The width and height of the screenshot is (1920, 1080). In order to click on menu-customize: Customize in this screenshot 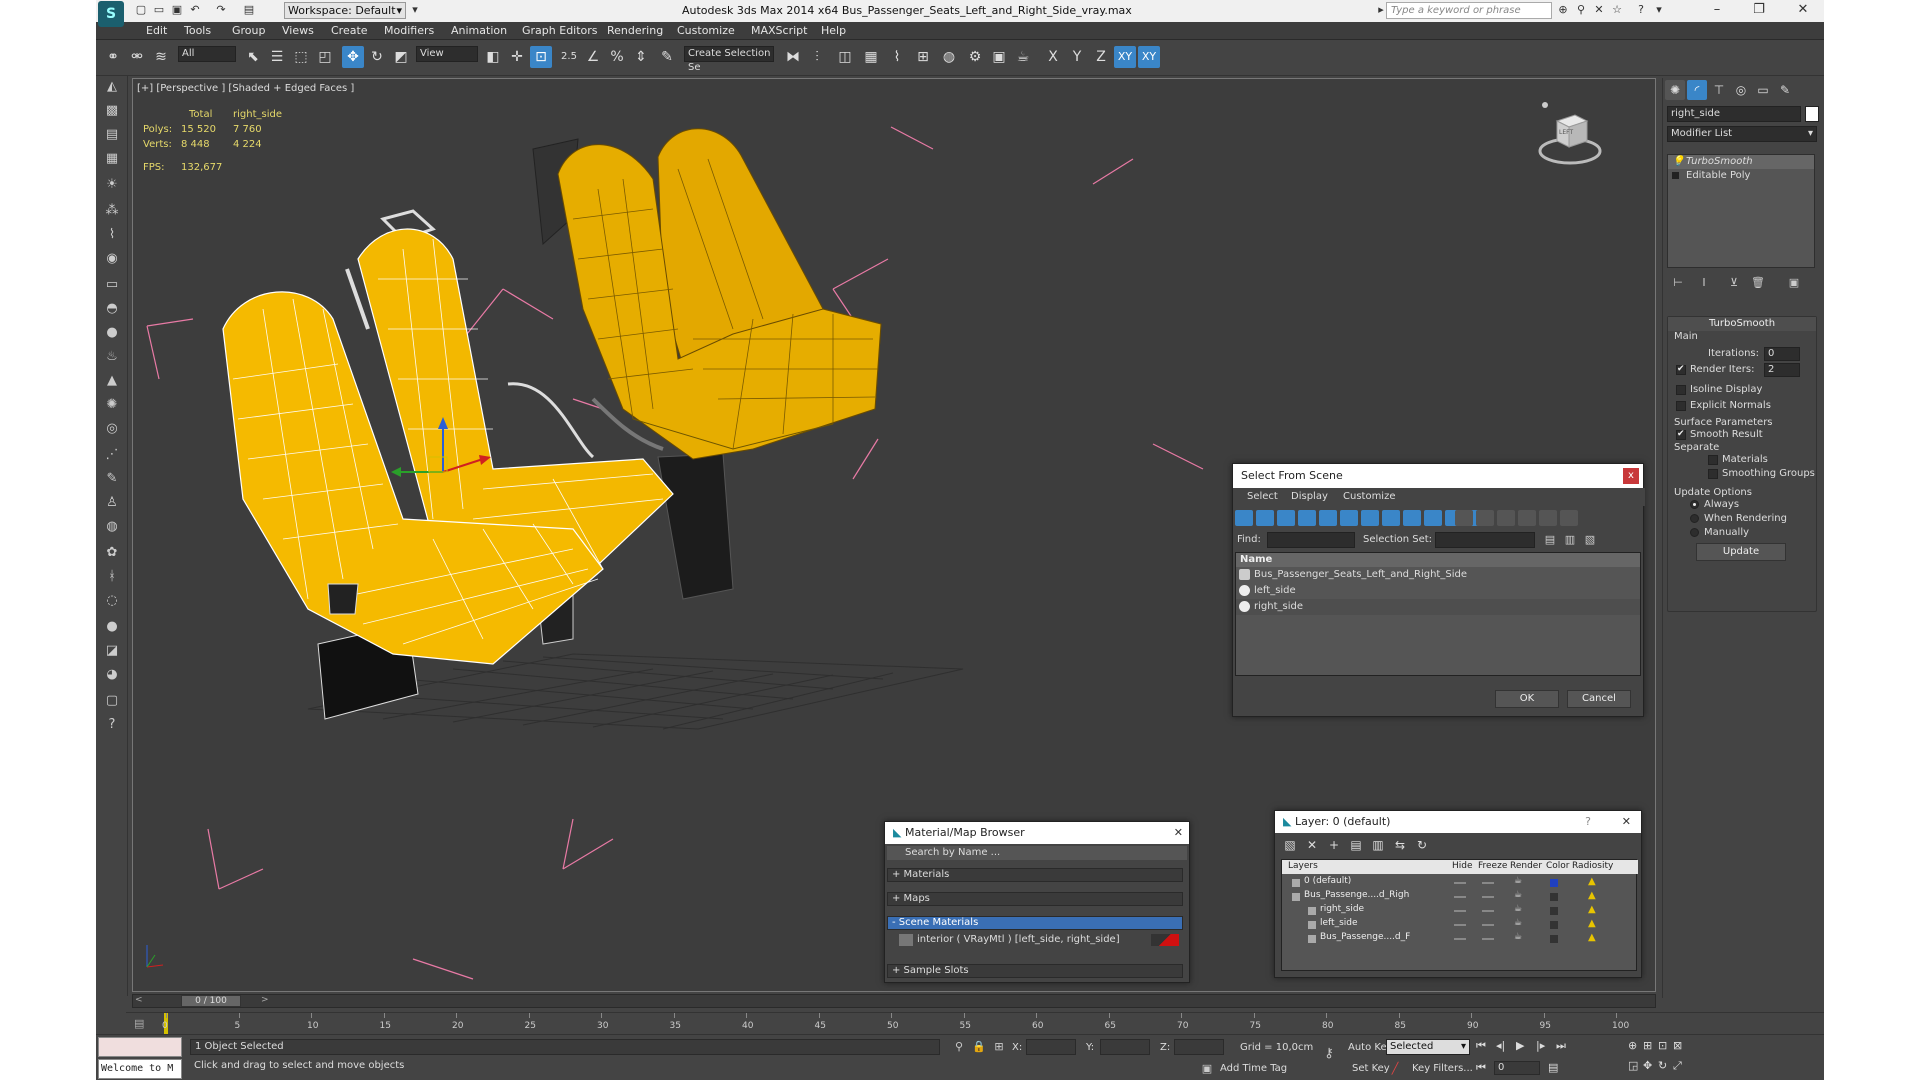, I will do `click(706, 30)`.